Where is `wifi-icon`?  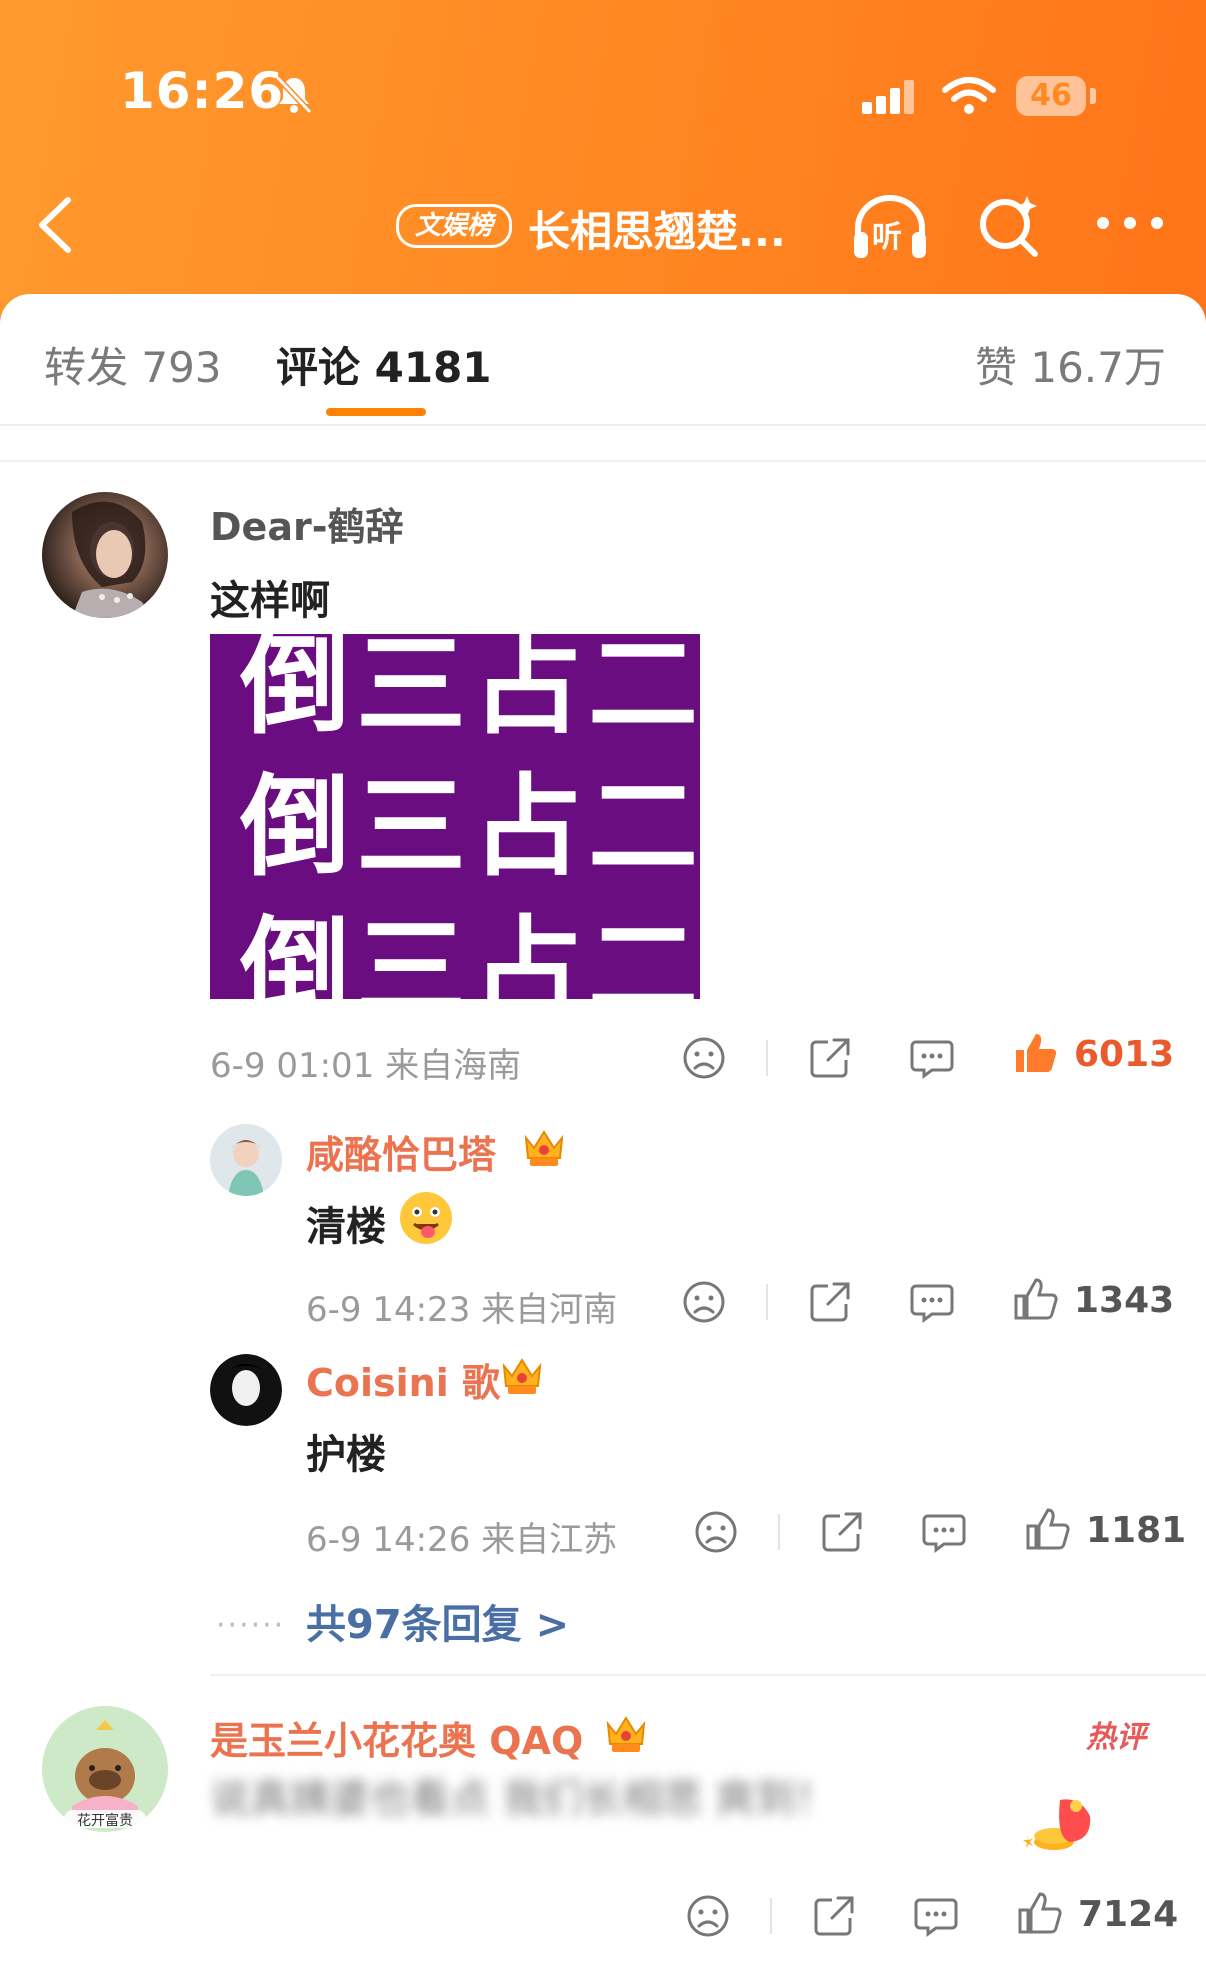 wifi-icon is located at coordinates (969, 95).